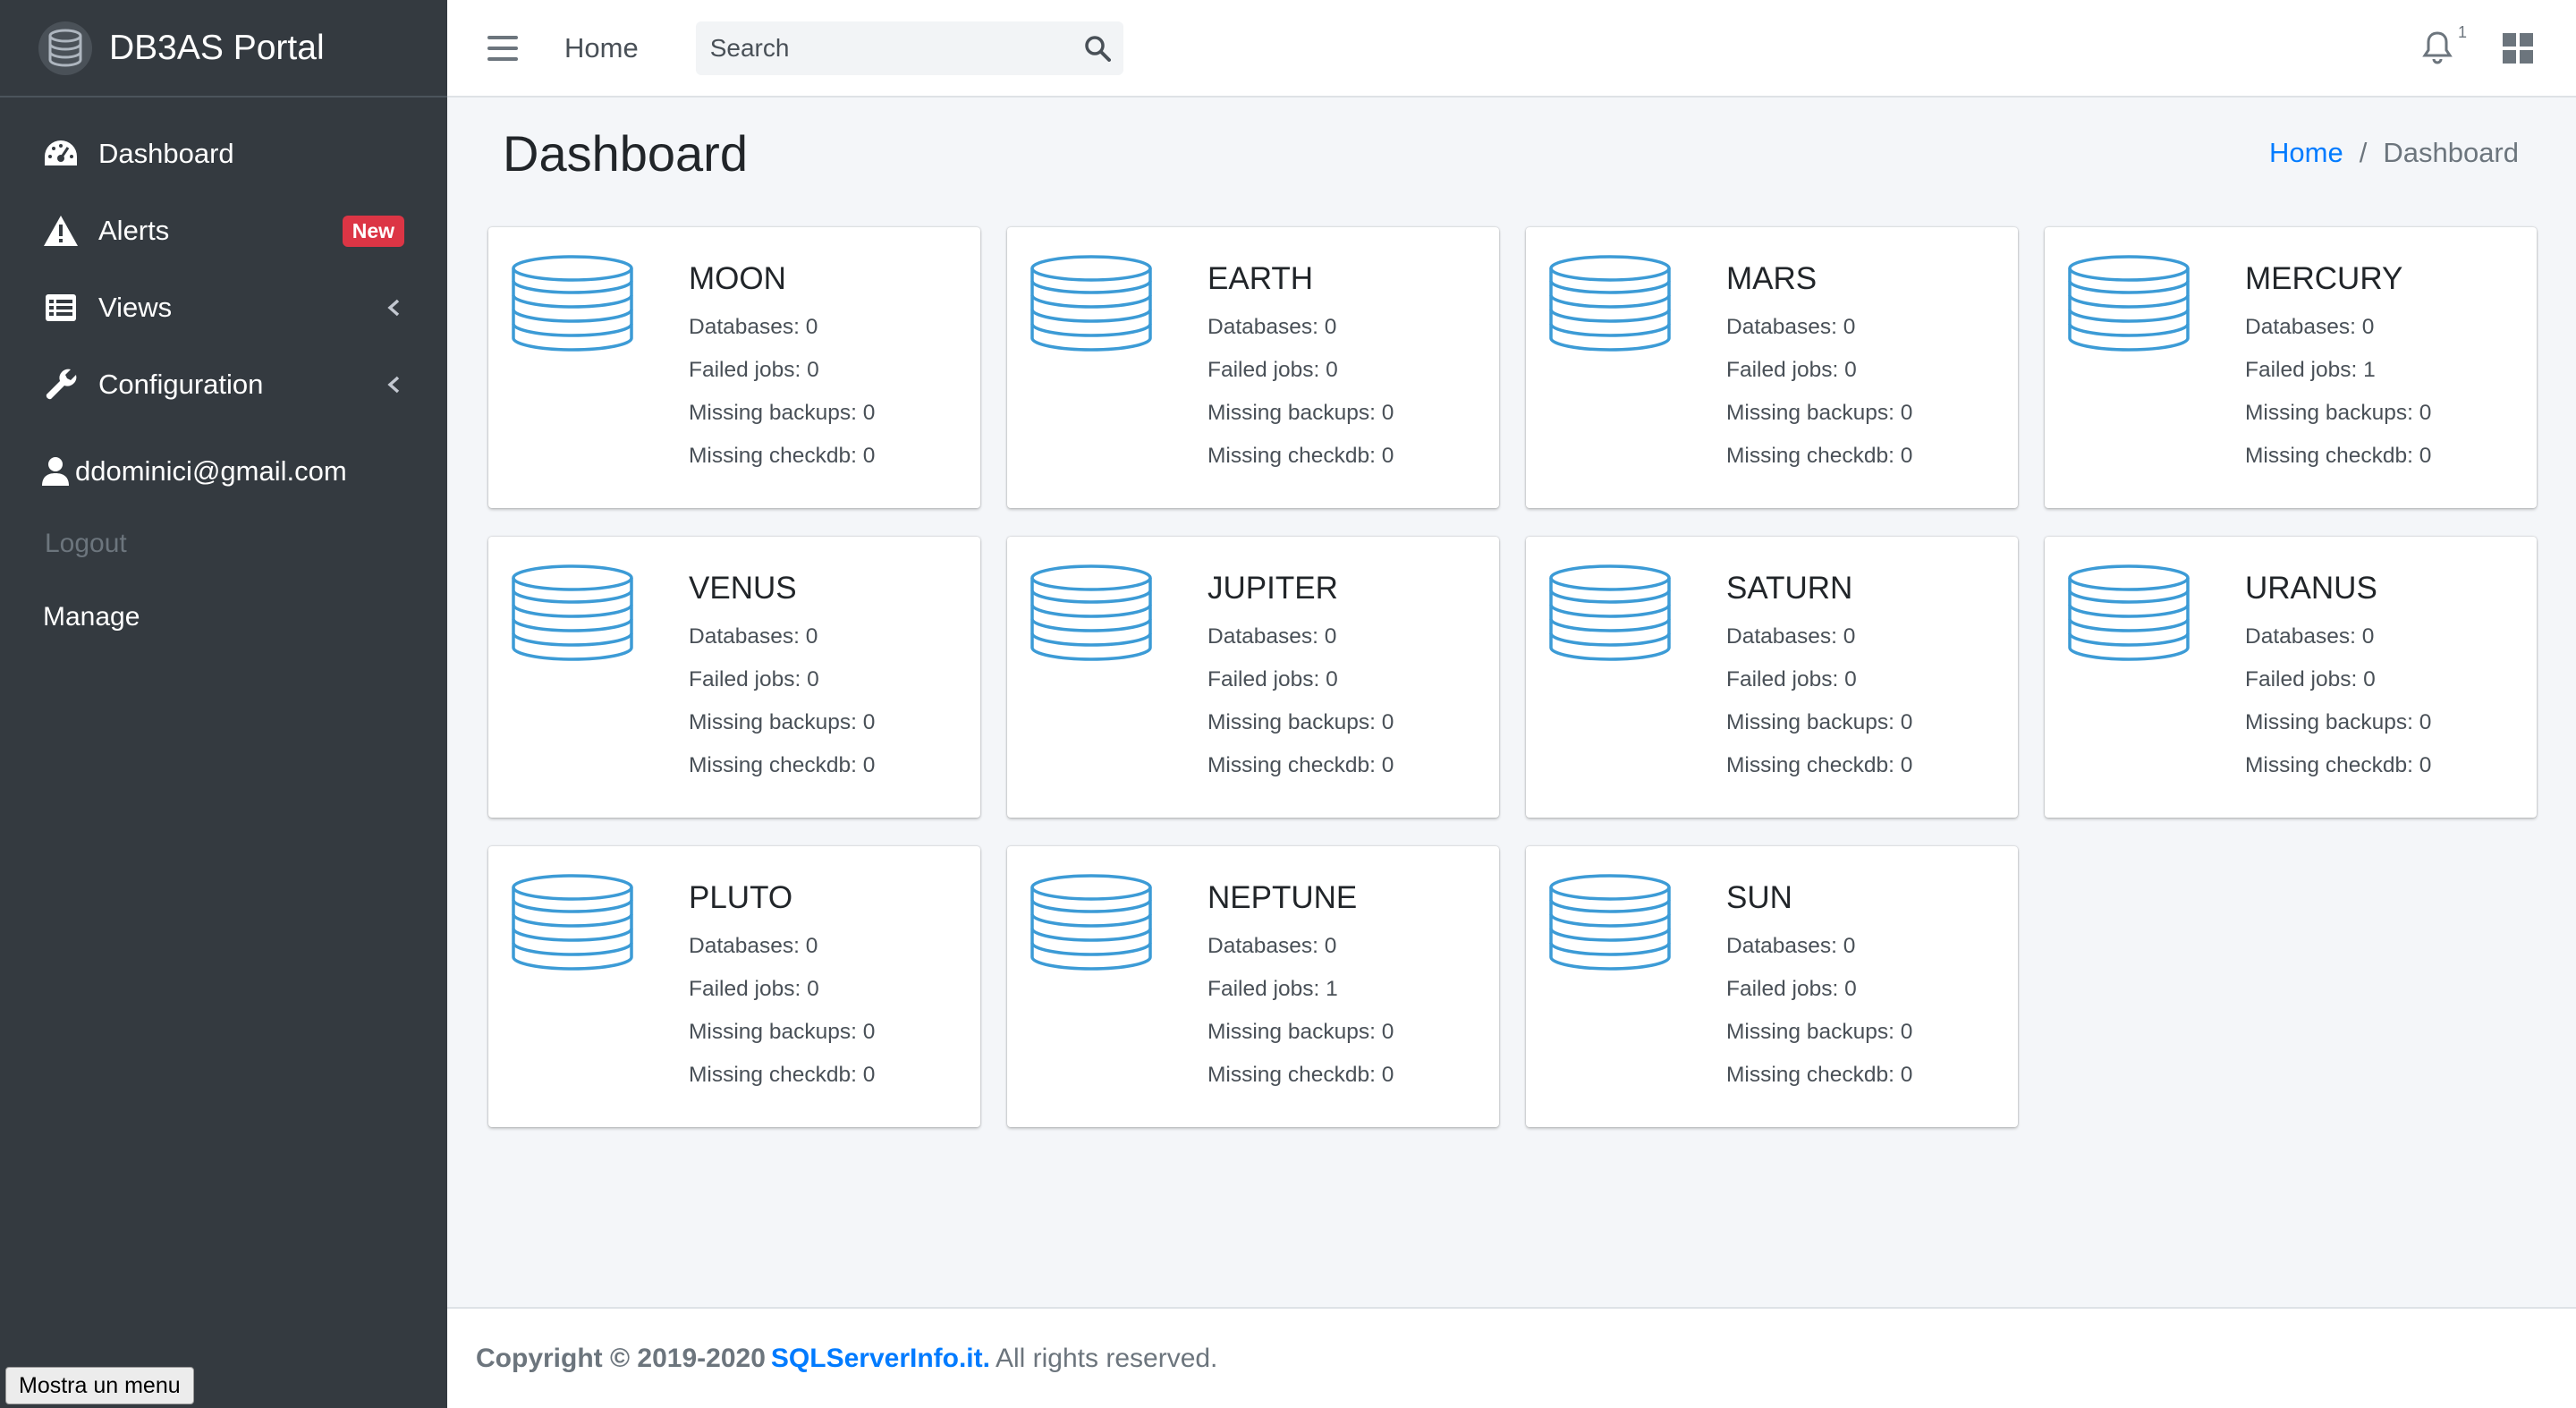 This screenshot has height=1408, width=2576. I want to click on sidebar-item-dashboard: Dashboard, so click(223, 153).